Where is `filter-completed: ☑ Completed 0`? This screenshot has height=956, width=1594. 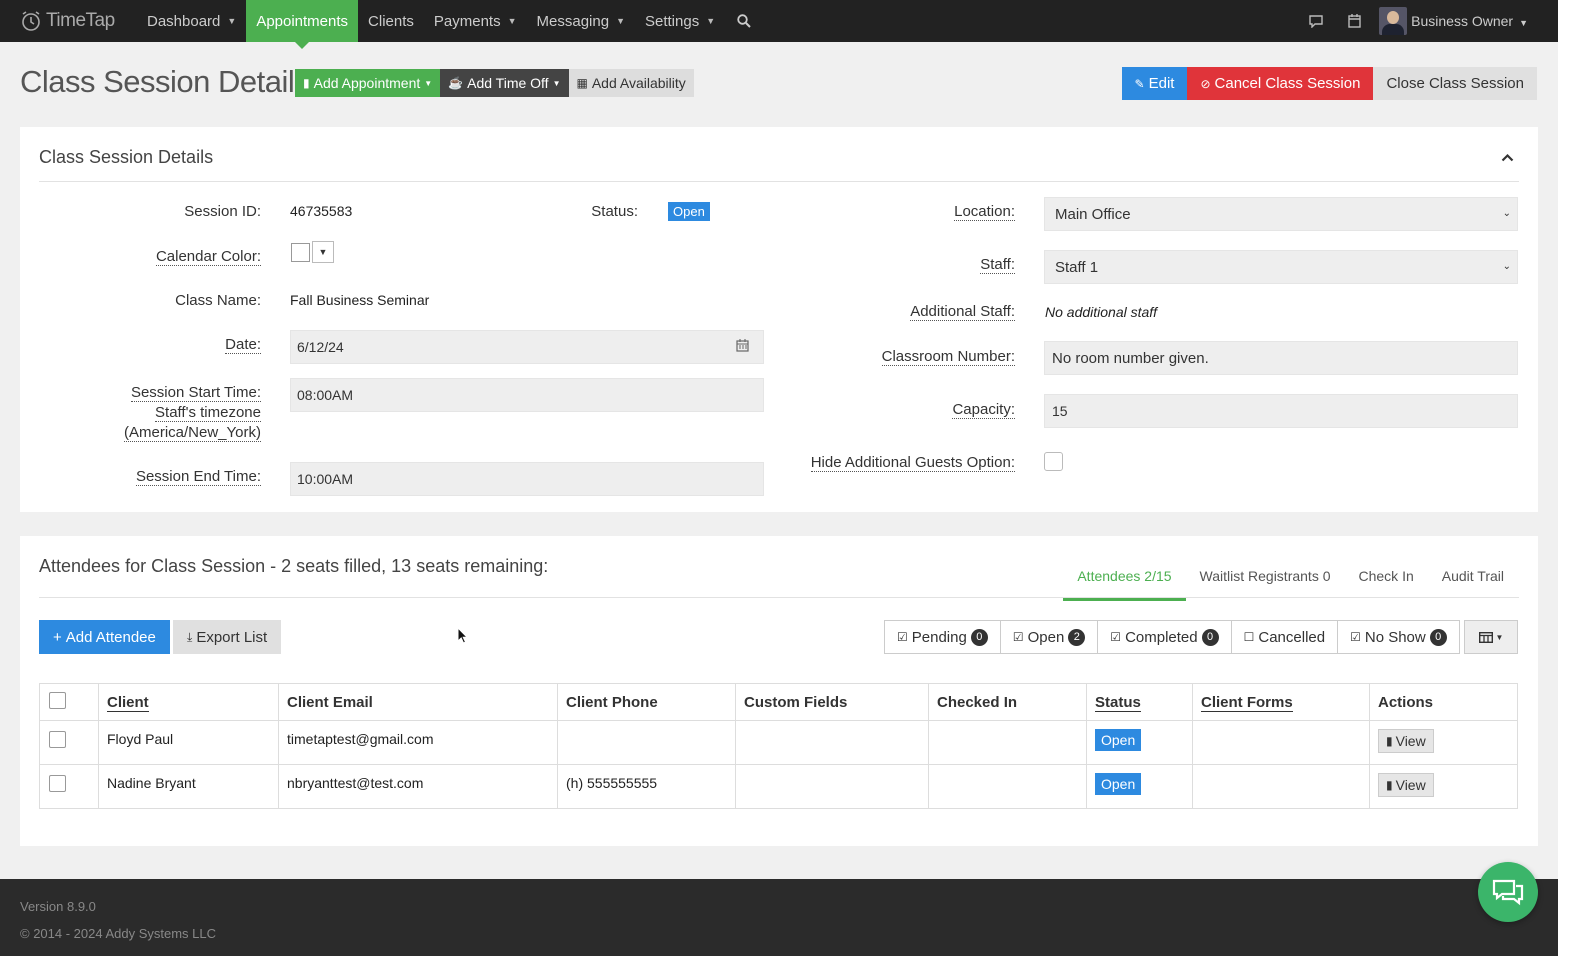
filter-completed: ☑ Completed 0 is located at coordinates (1165, 637).